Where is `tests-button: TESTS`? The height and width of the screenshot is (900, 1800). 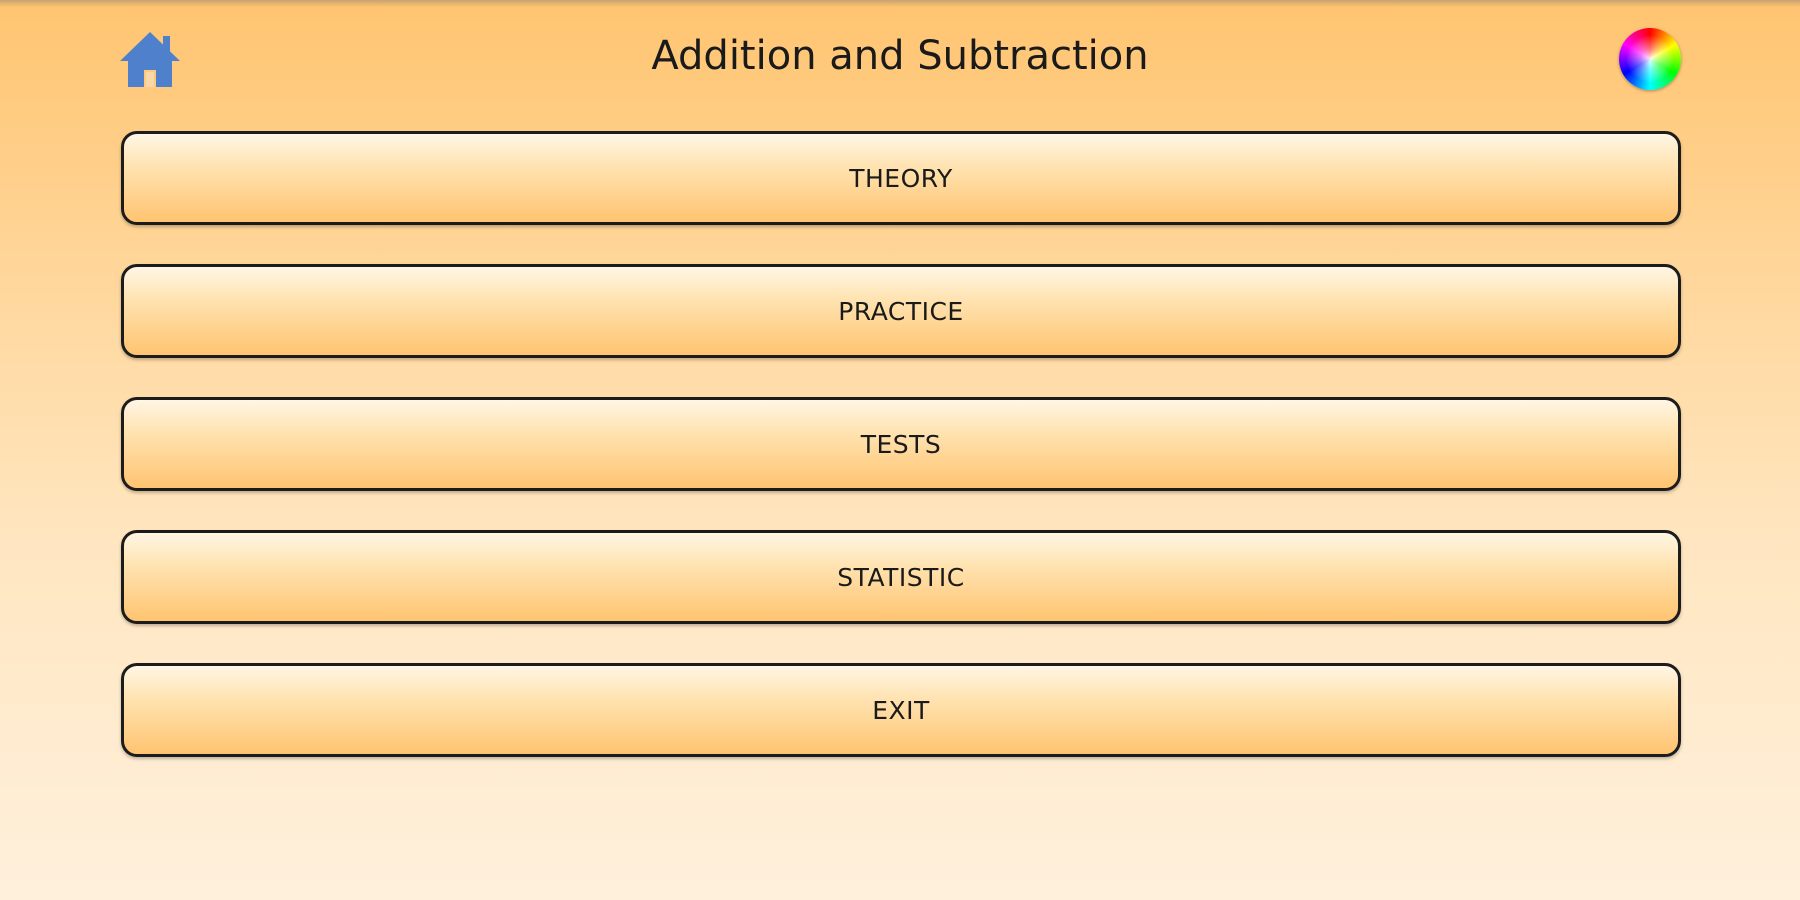
tests-button: TESTS is located at coordinates (901, 444).